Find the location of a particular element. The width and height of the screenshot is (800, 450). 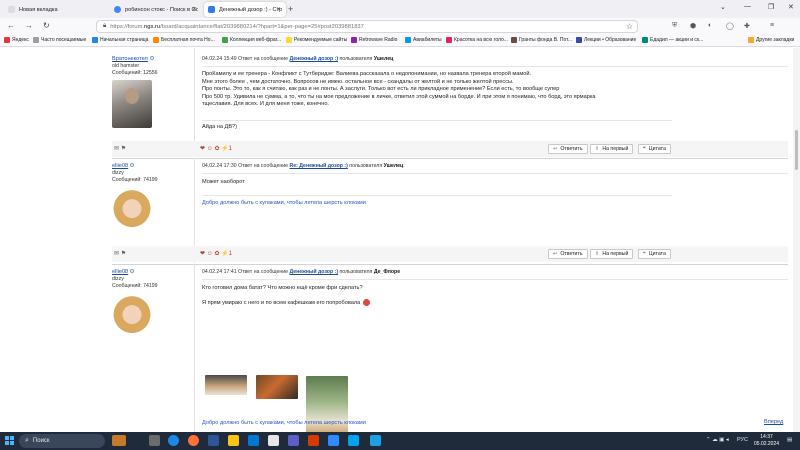

store-icon is located at coordinates (253, 440).